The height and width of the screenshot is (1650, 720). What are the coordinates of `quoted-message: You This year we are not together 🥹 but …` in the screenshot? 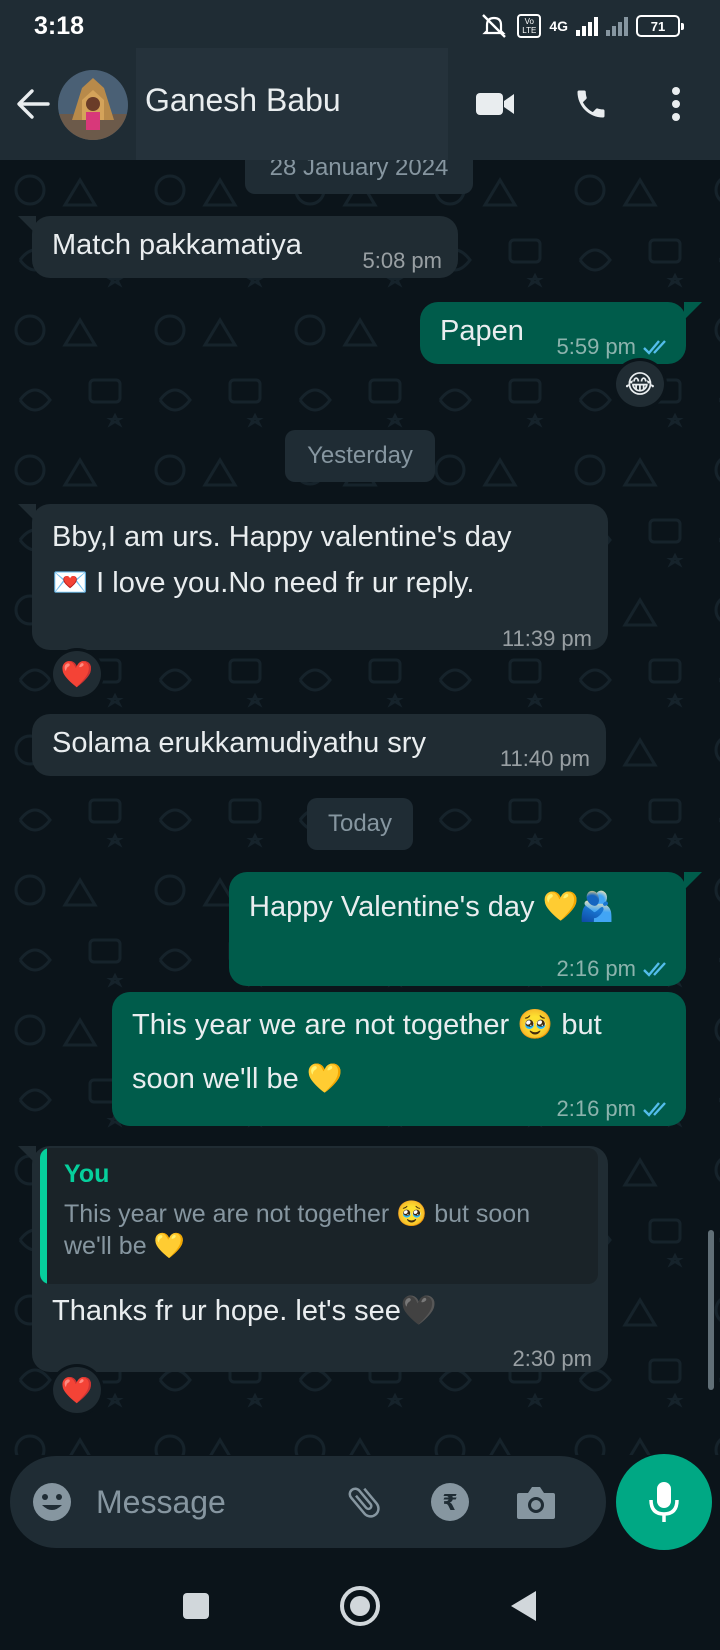 It's located at (319, 1216).